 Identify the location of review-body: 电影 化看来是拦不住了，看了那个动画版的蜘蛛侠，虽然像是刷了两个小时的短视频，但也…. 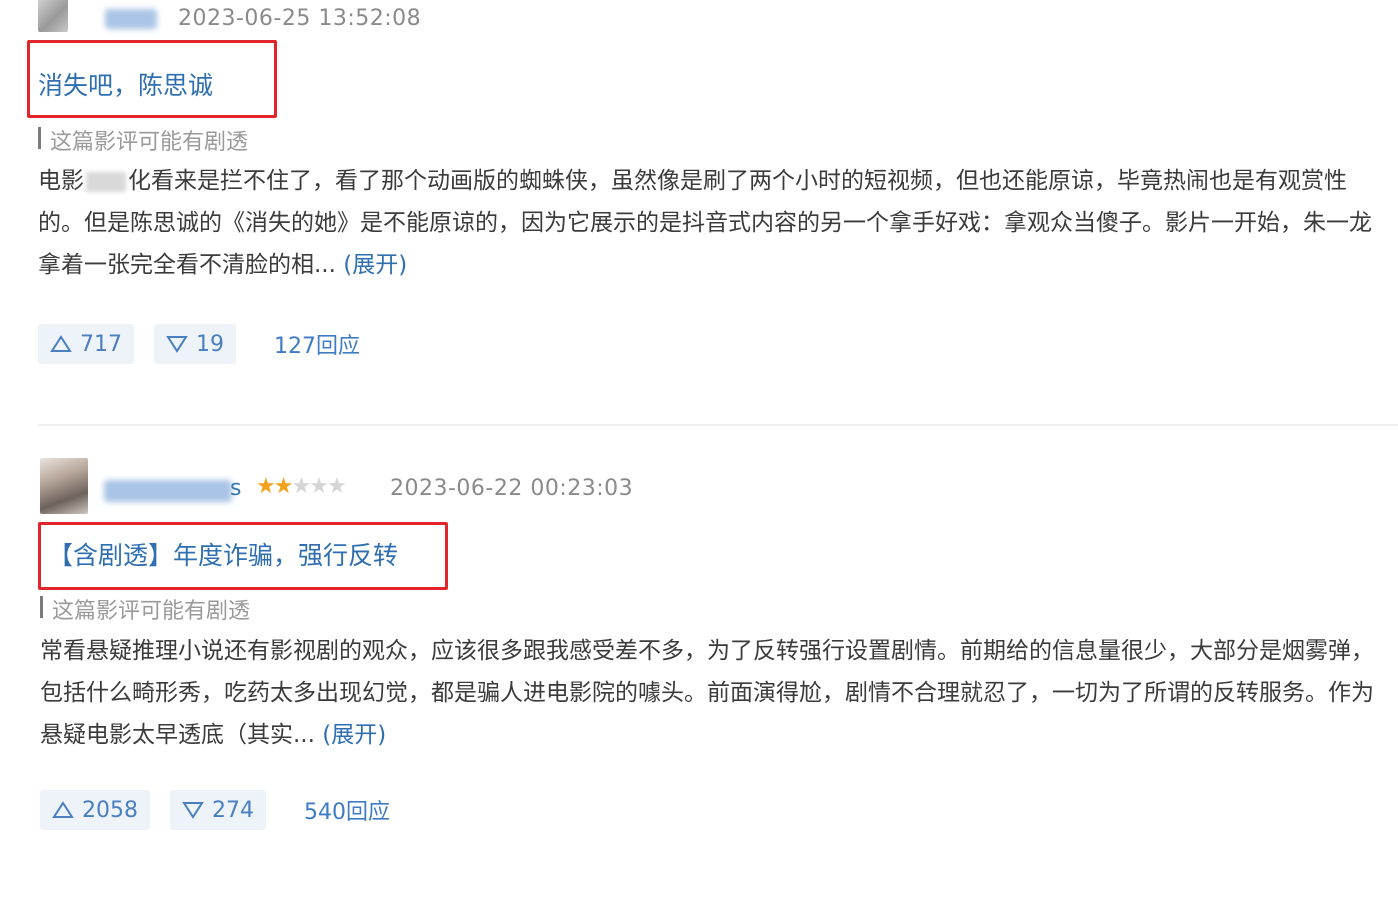
(713, 223).